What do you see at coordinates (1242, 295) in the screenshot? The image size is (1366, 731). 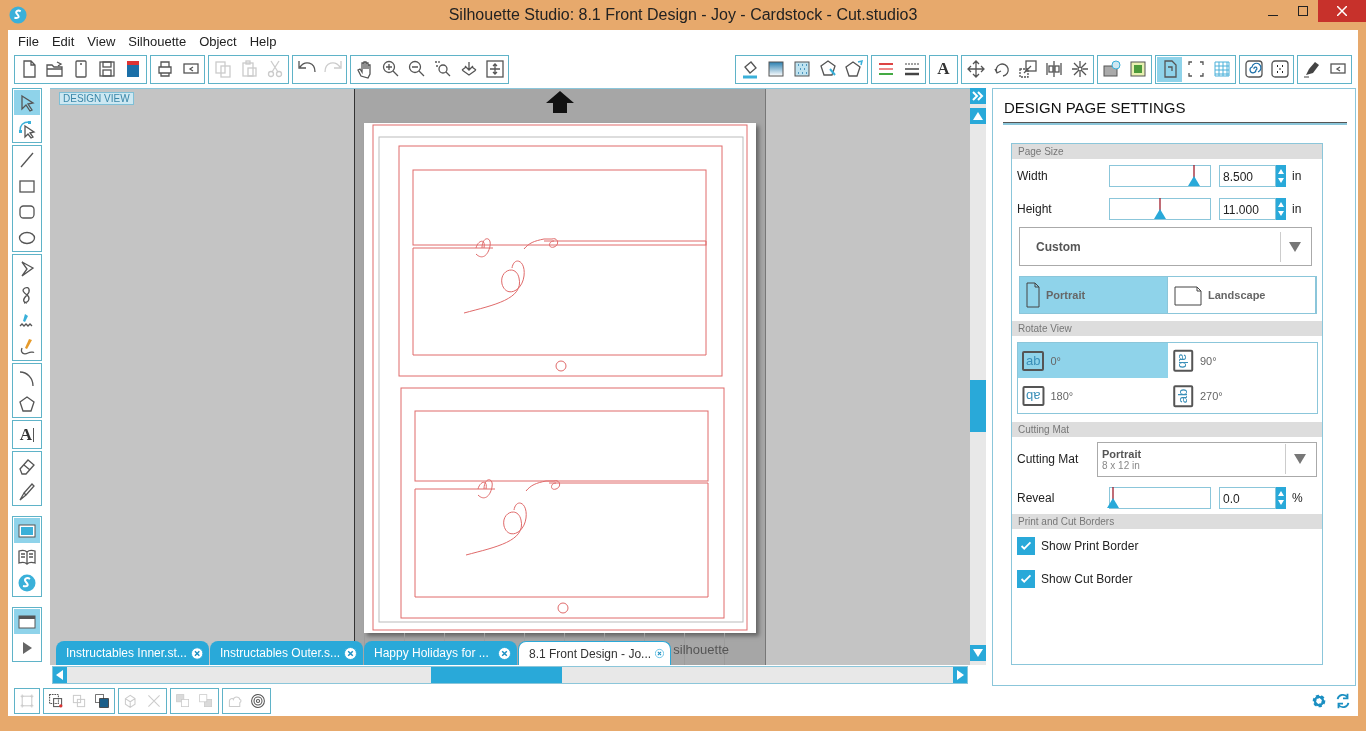 I see `orientation-button: Landscape` at bounding box center [1242, 295].